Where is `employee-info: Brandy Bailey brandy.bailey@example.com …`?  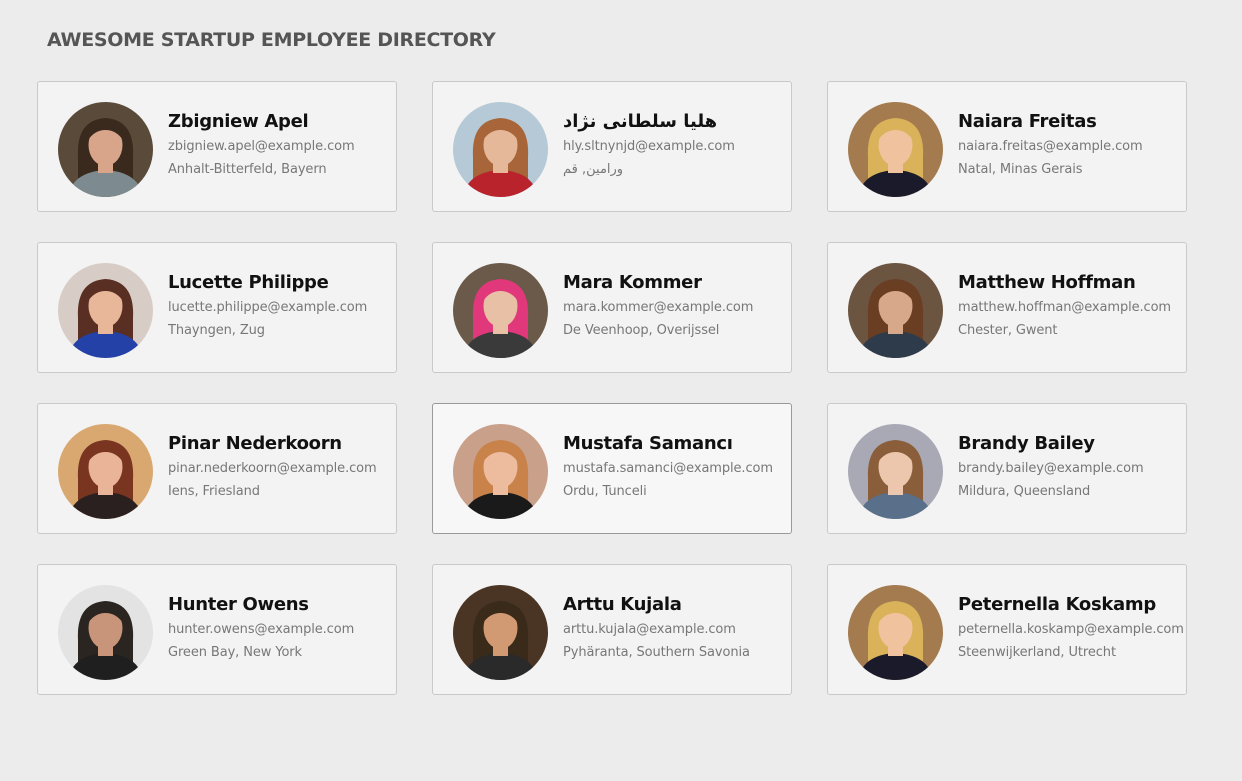
employee-info: Brandy Bailey brandy.bailey@example.com … is located at coordinates (1072, 466).